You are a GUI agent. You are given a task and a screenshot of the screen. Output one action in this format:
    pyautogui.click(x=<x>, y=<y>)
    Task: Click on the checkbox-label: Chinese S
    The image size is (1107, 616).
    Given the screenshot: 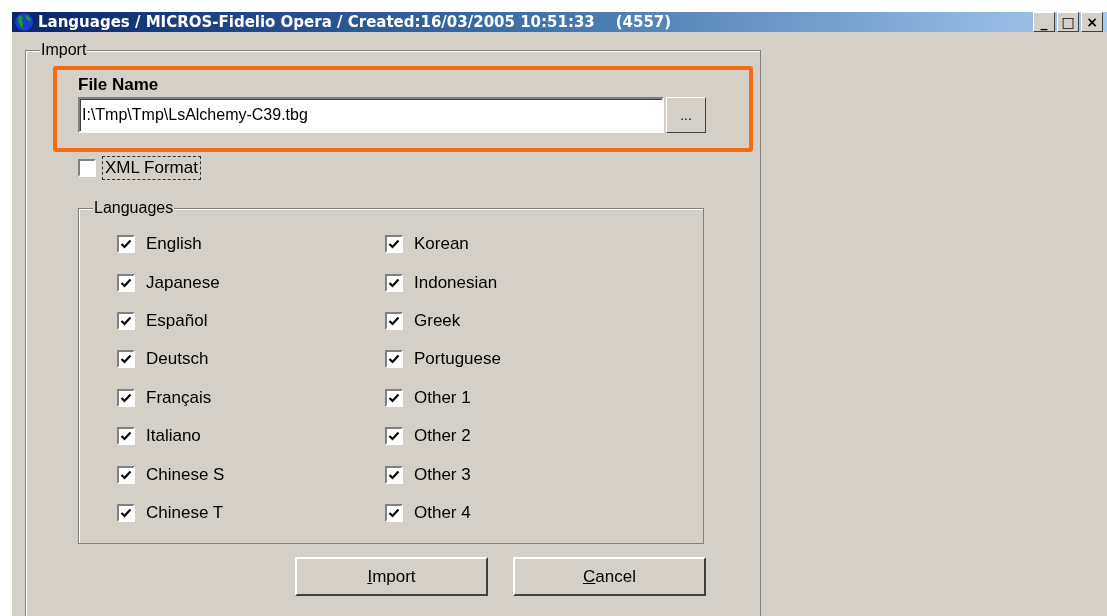 What is the action you would take?
    pyautogui.click(x=185, y=474)
    